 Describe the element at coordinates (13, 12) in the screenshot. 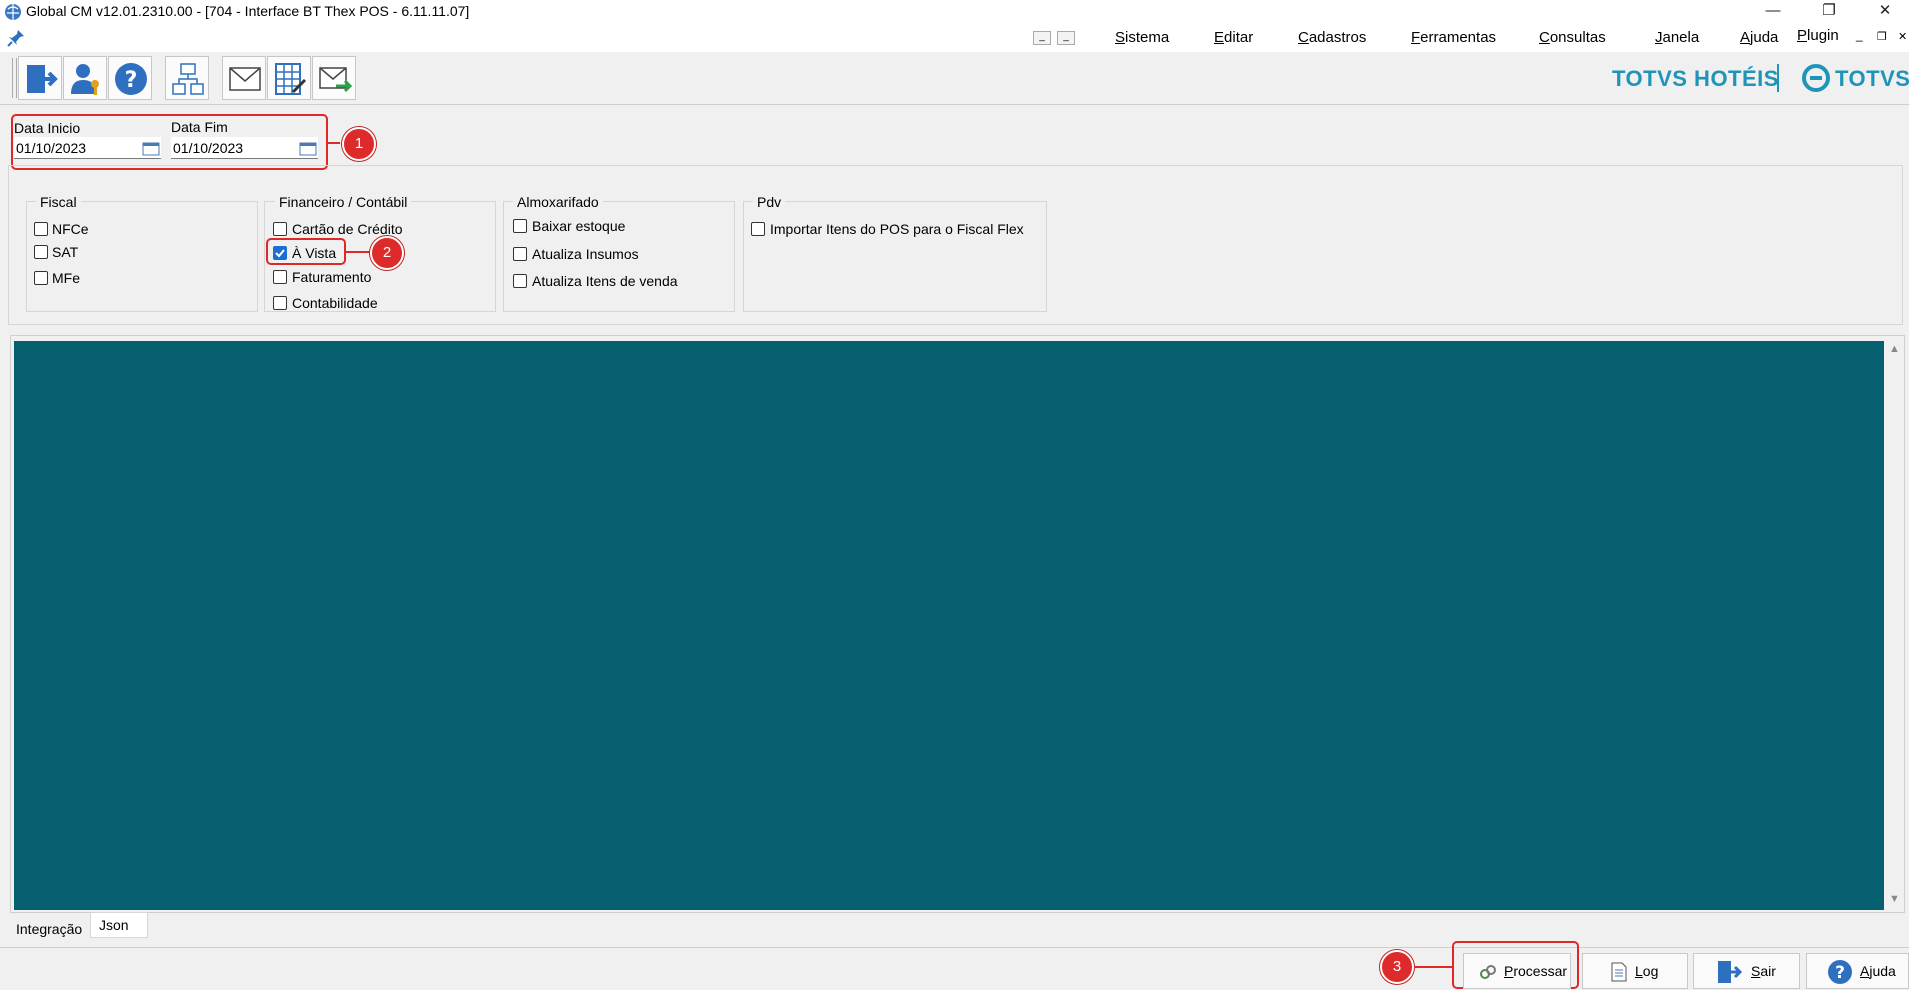

I see `globe-icon` at that location.